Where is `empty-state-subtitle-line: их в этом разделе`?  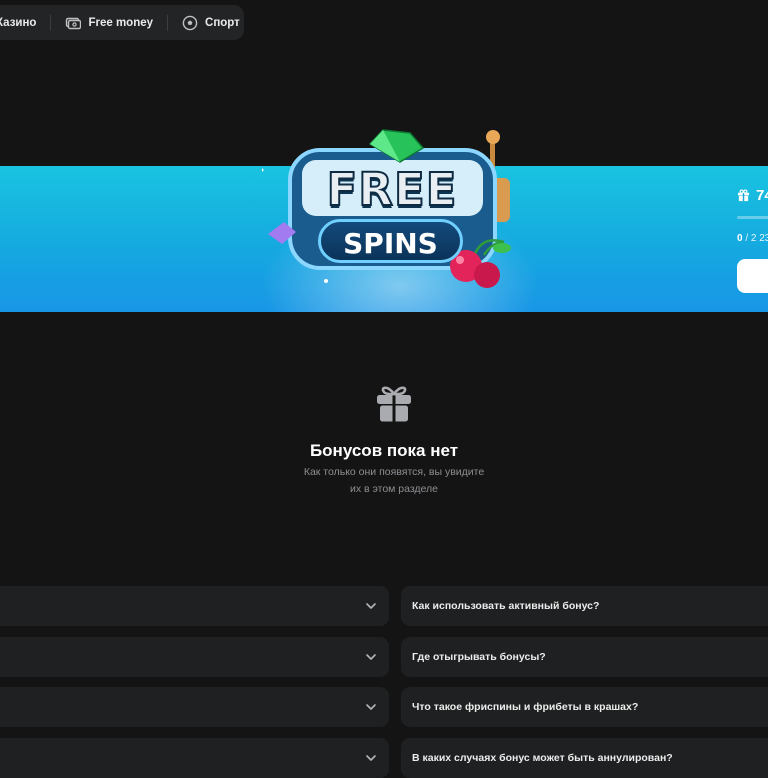
empty-state-subtitle-line: их в этом разделе is located at coordinates (394, 489).